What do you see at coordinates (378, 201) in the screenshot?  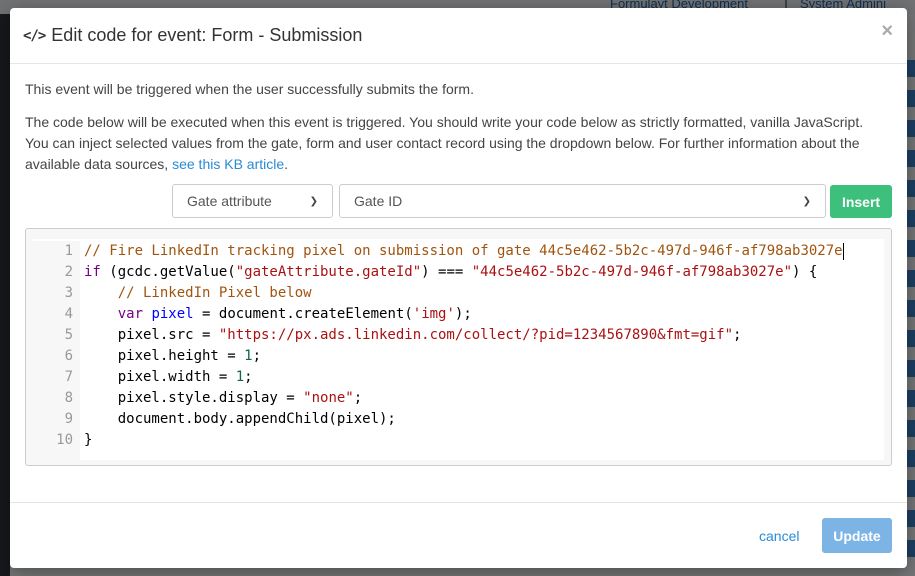 I see `field-select-value: Gate ID` at bounding box center [378, 201].